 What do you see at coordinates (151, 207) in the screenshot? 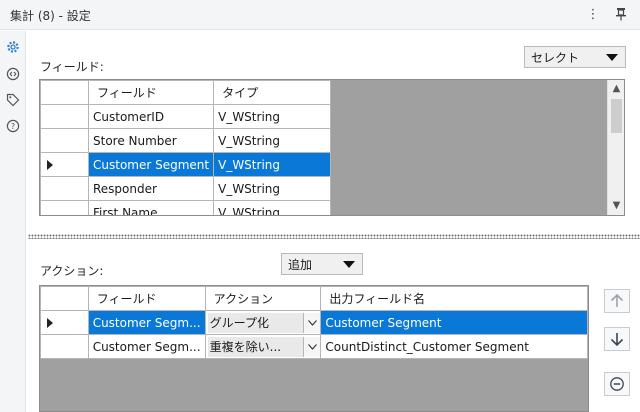
I see `field-name-cell: First Name` at bounding box center [151, 207].